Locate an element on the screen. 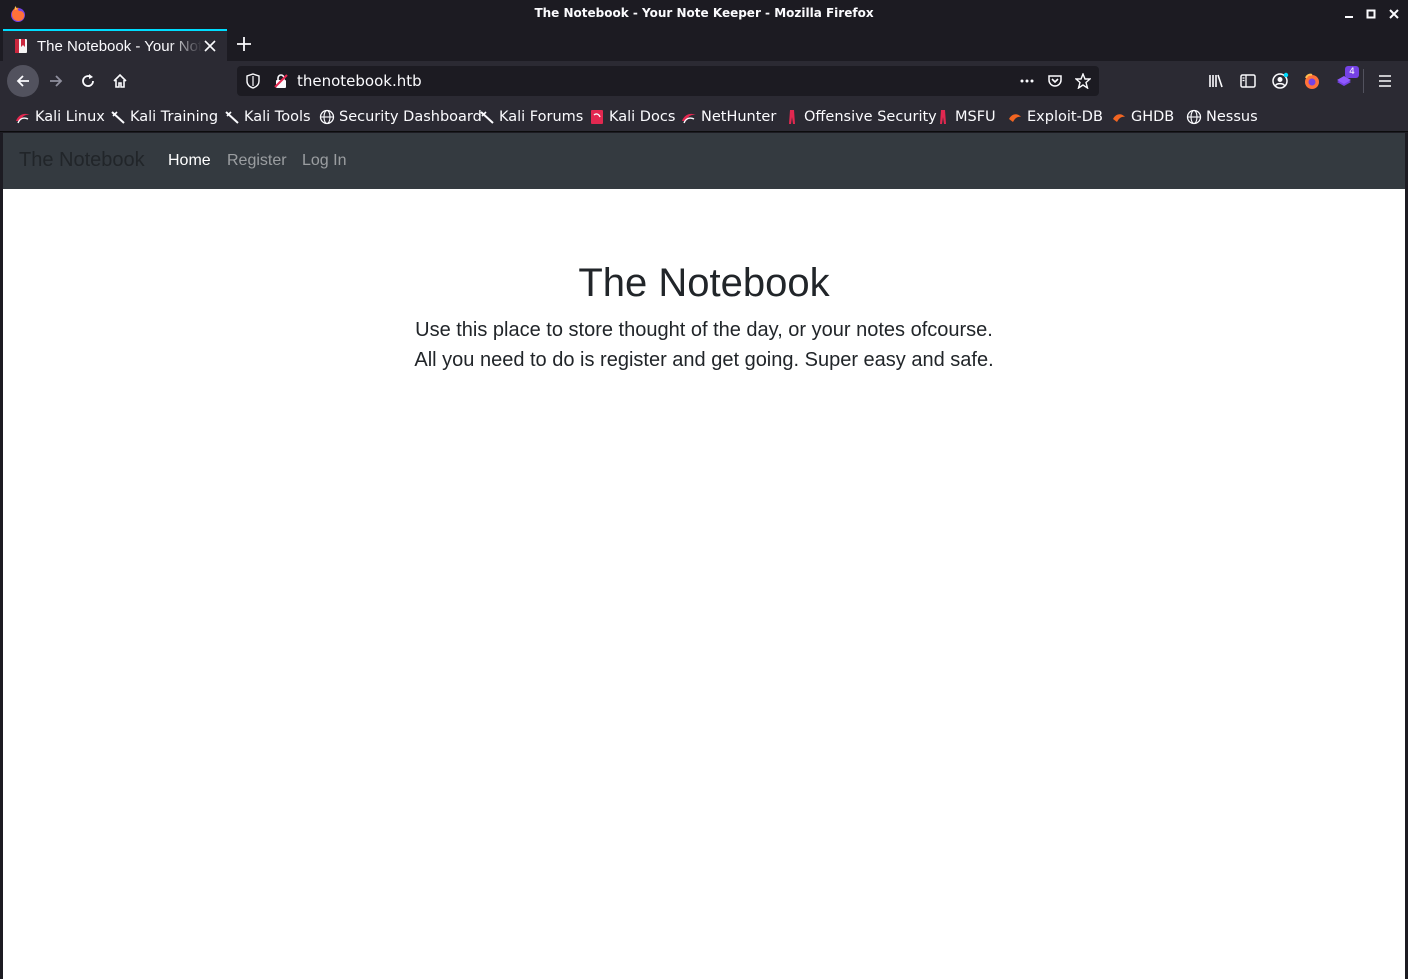  bookmark-label: Kali Docs is located at coordinates (642, 117).